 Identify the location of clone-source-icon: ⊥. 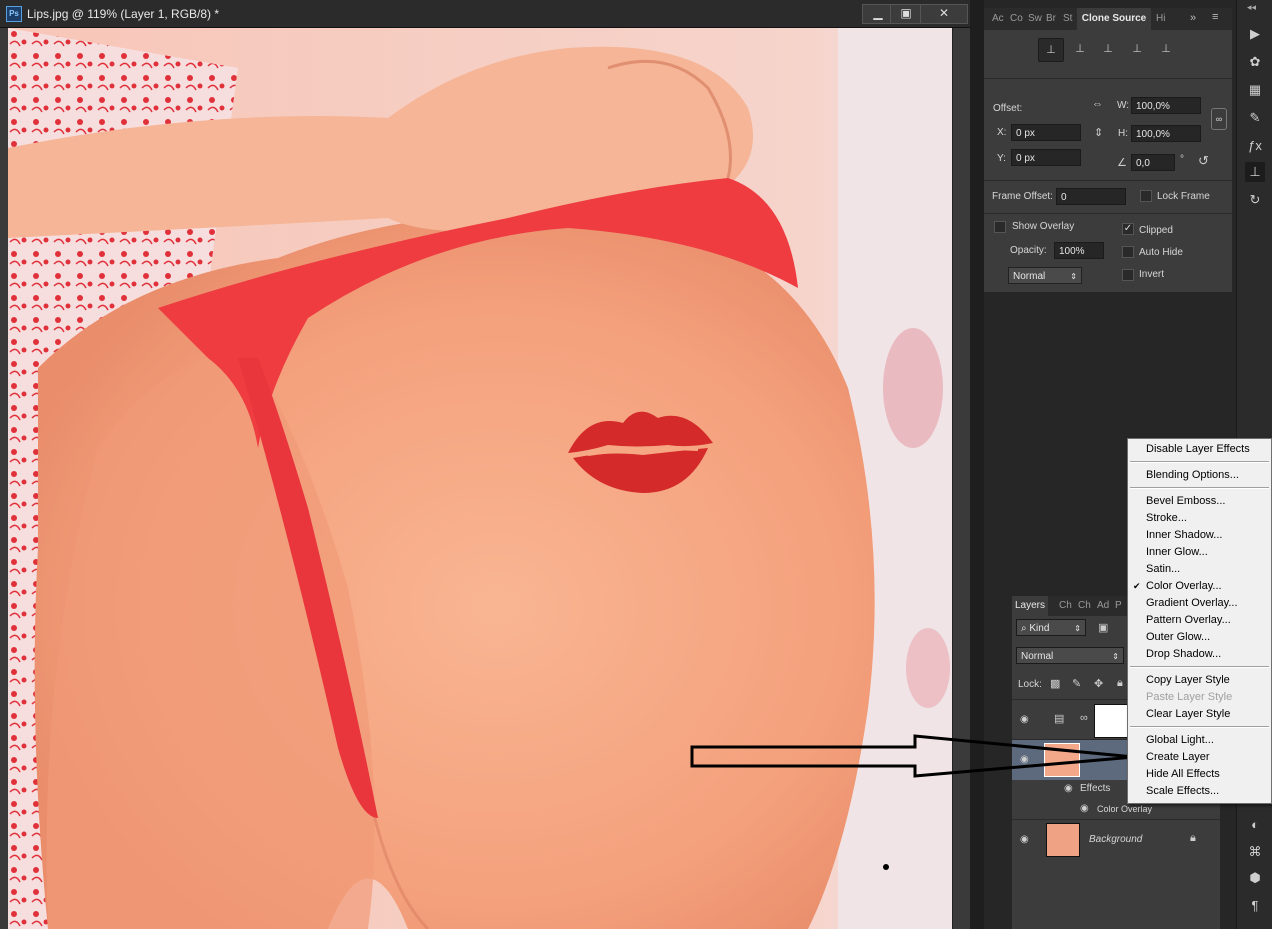
(1255, 172).